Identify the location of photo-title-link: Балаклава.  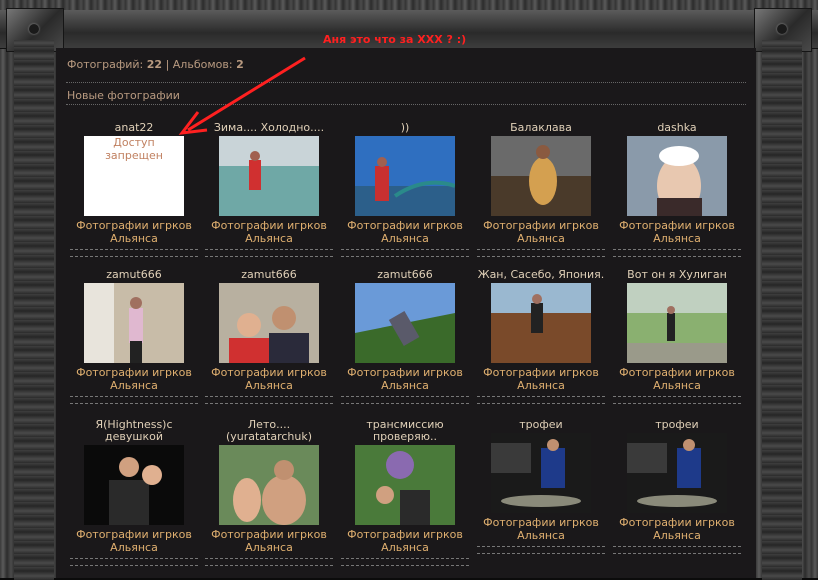
(541, 128).